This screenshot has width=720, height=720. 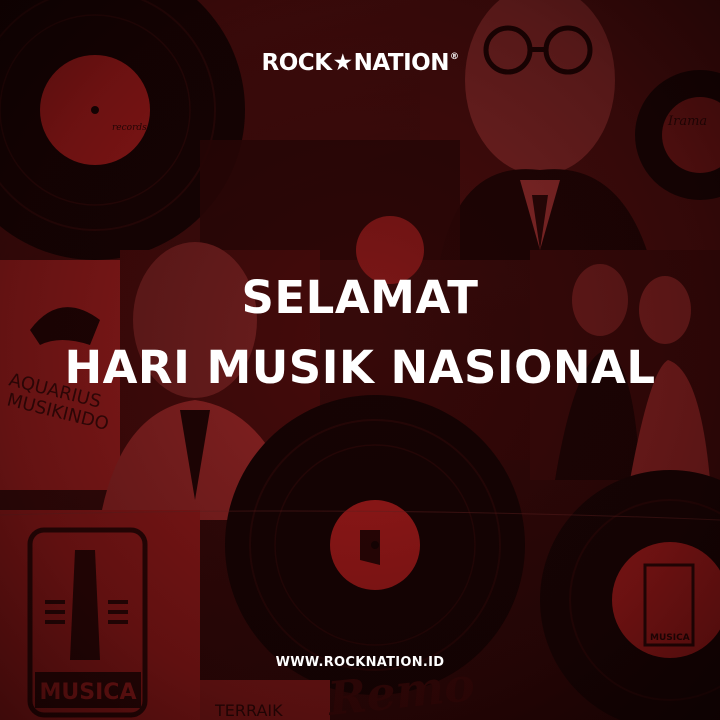 What do you see at coordinates (630, 595) in the screenshot?
I see `vinyl-record-bottom-right: MUSICA` at bounding box center [630, 595].